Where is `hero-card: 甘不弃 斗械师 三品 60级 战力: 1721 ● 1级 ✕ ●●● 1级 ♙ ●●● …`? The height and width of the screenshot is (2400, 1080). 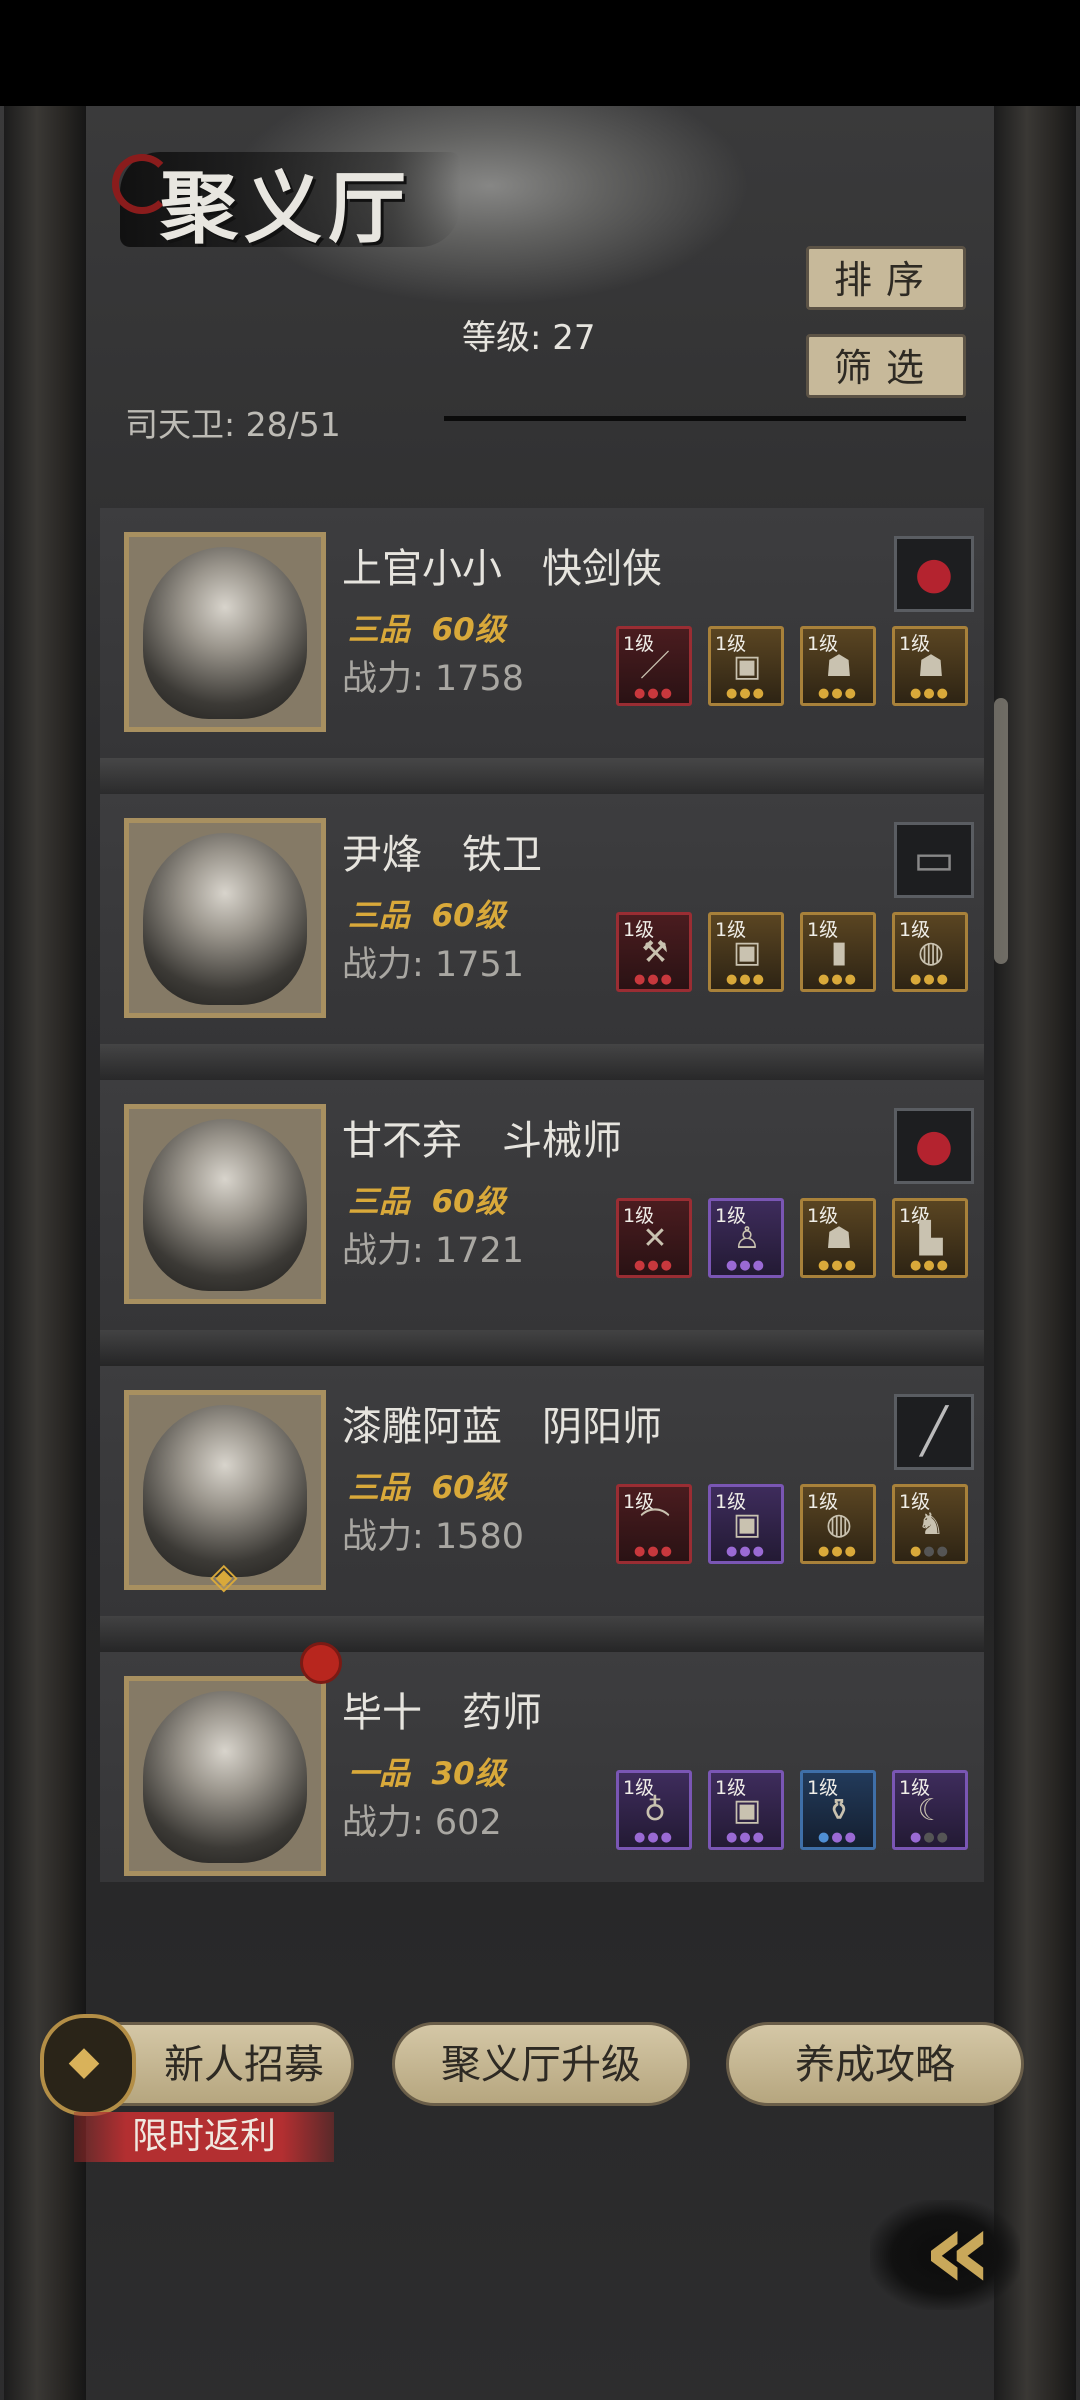
hero-card: 甘不弃 斗械师 三品 60级 战力: 1721 ● 1级 ✕ ●●● 1级 ♙ ●●● … is located at coordinates (542, 1223).